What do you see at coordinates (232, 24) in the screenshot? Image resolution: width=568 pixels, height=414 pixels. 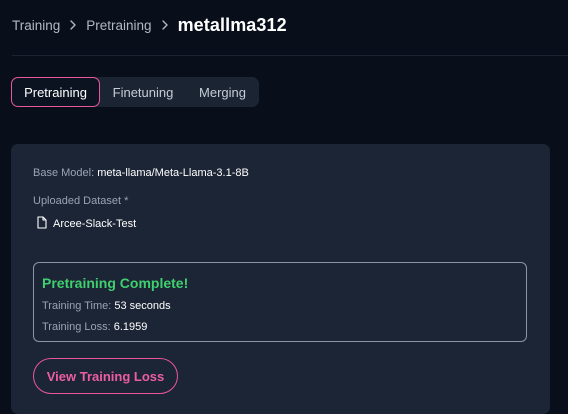 I see `page-title: metallma312` at bounding box center [232, 24].